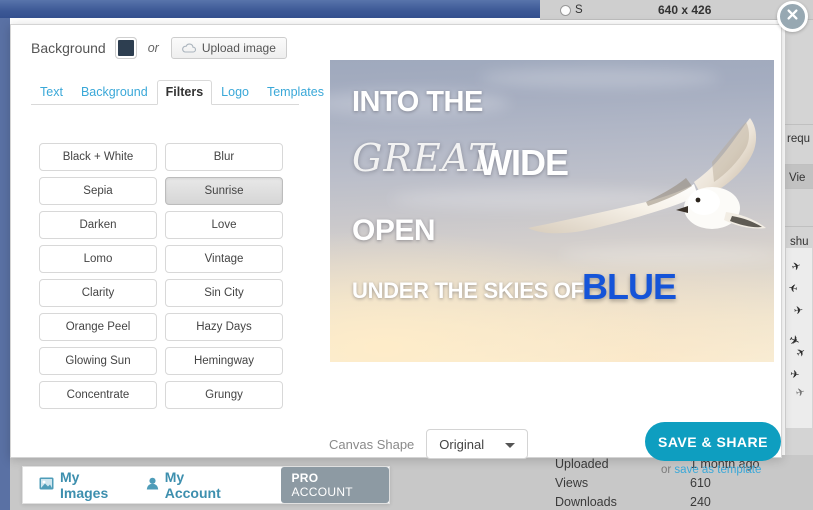 The width and height of the screenshot is (813, 510). Describe the element at coordinates (224, 191) in the screenshot. I see `filter-sunrise: Sunrise` at that location.